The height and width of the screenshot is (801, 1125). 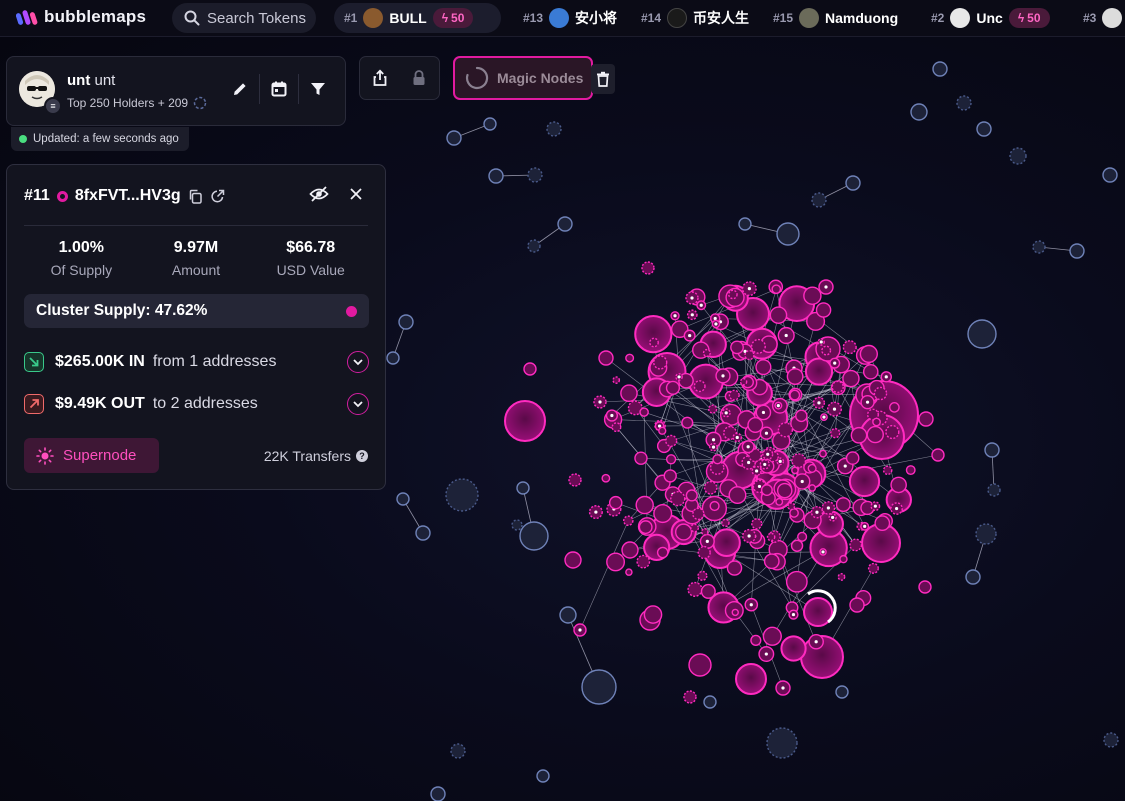 I want to click on trending-token-1: #1 BULL ϟ 50, so click(x=417, y=18).